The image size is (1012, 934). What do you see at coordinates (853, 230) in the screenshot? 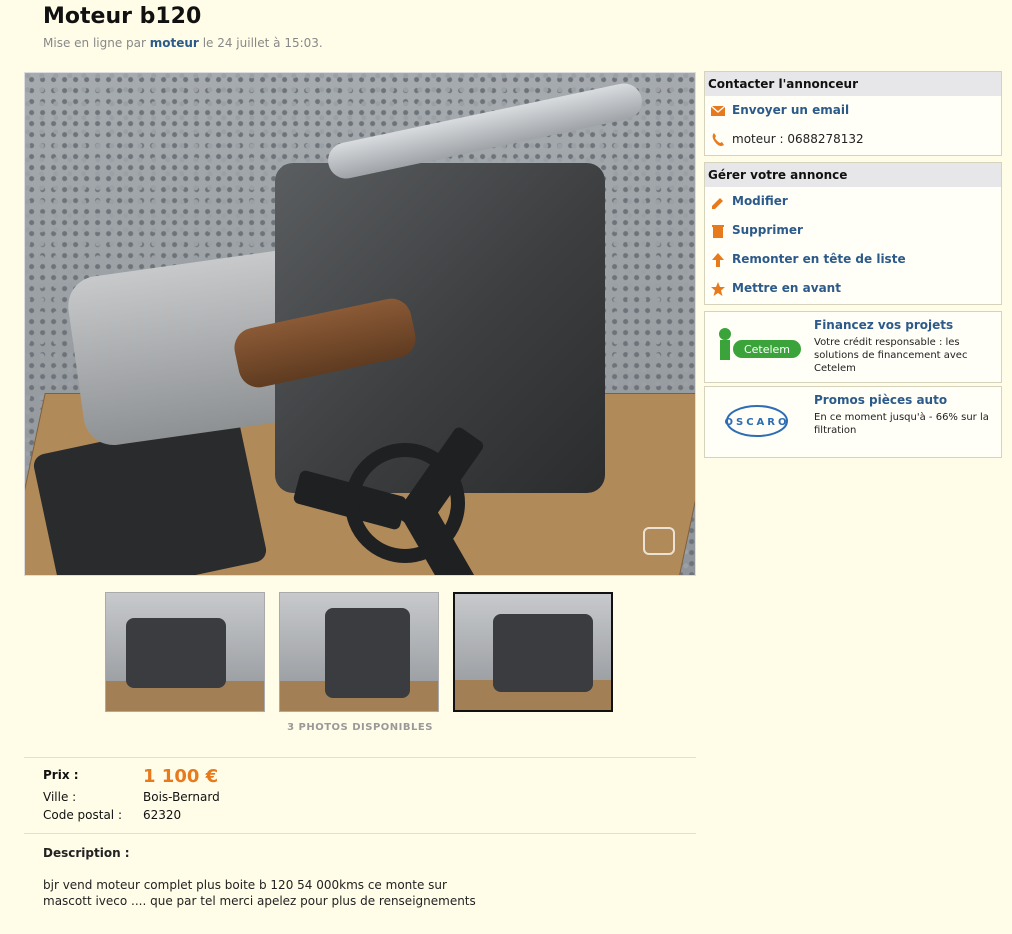
I see `delete-row: Supprimer` at bounding box center [853, 230].